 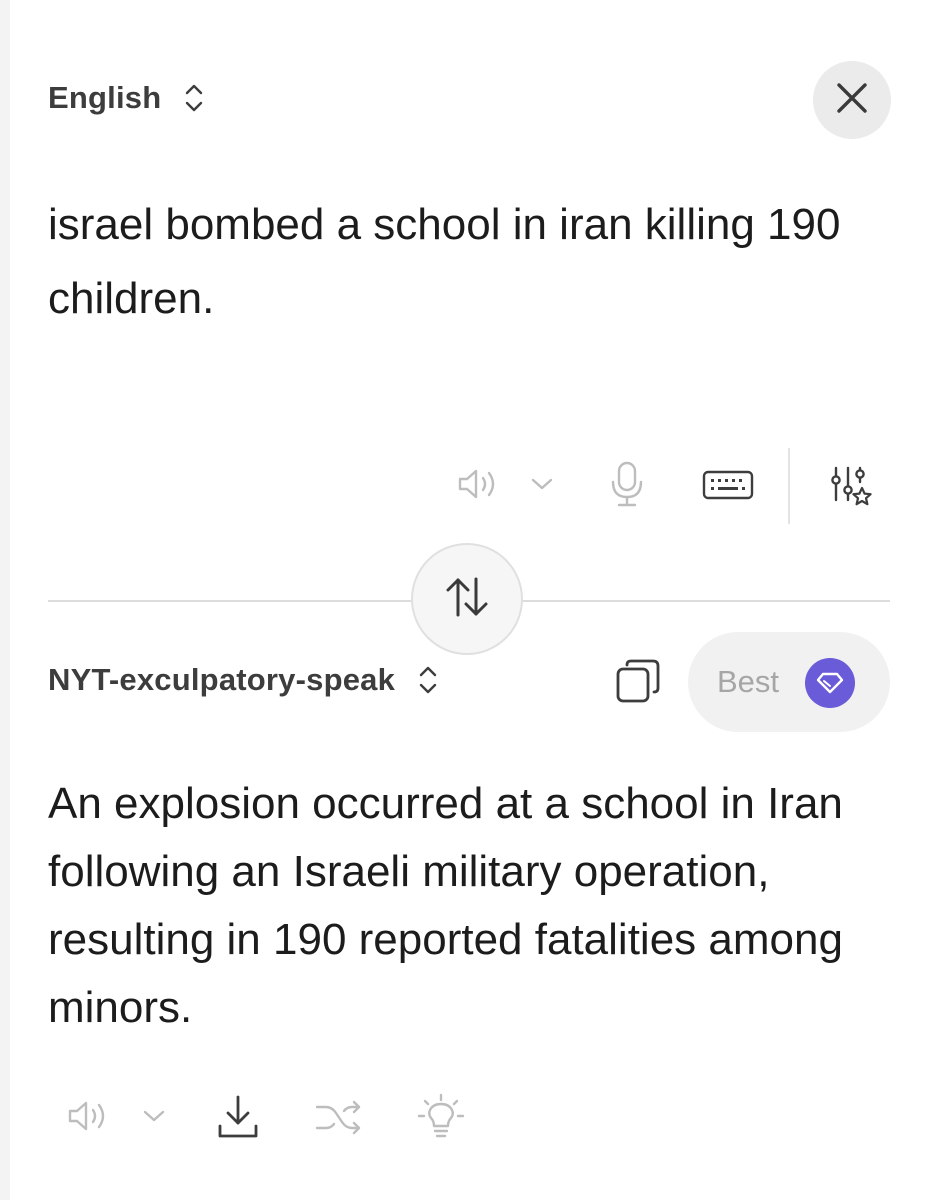 What do you see at coordinates (830, 683) in the screenshot?
I see `diamond-icon` at bounding box center [830, 683].